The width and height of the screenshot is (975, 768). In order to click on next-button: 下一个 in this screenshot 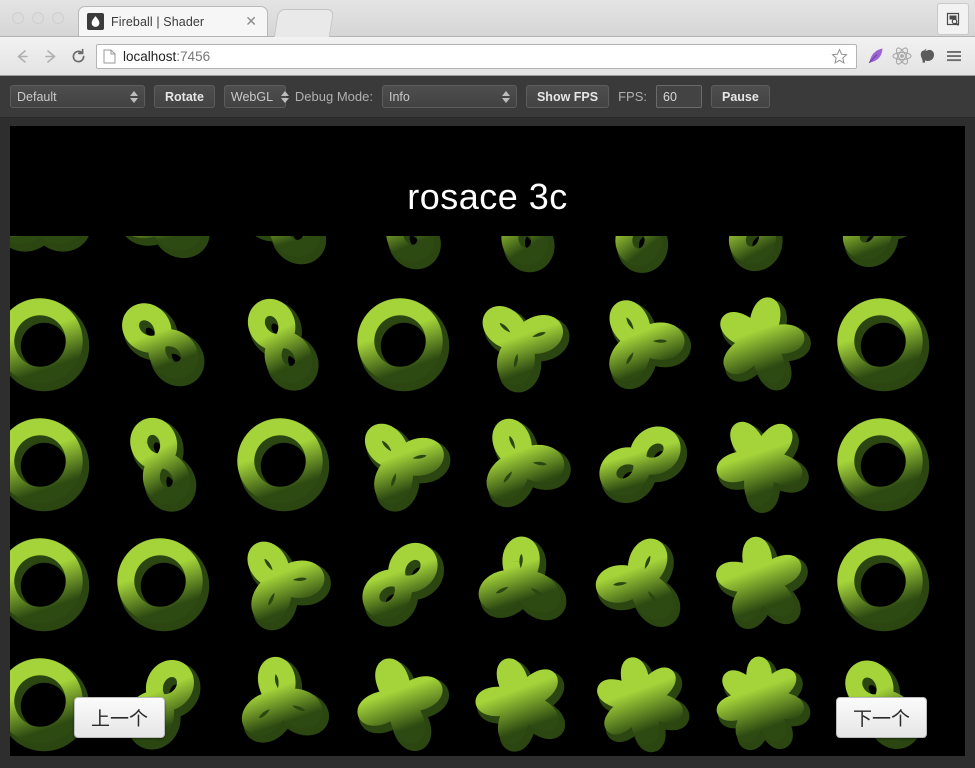, I will do `click(881, 717)`.